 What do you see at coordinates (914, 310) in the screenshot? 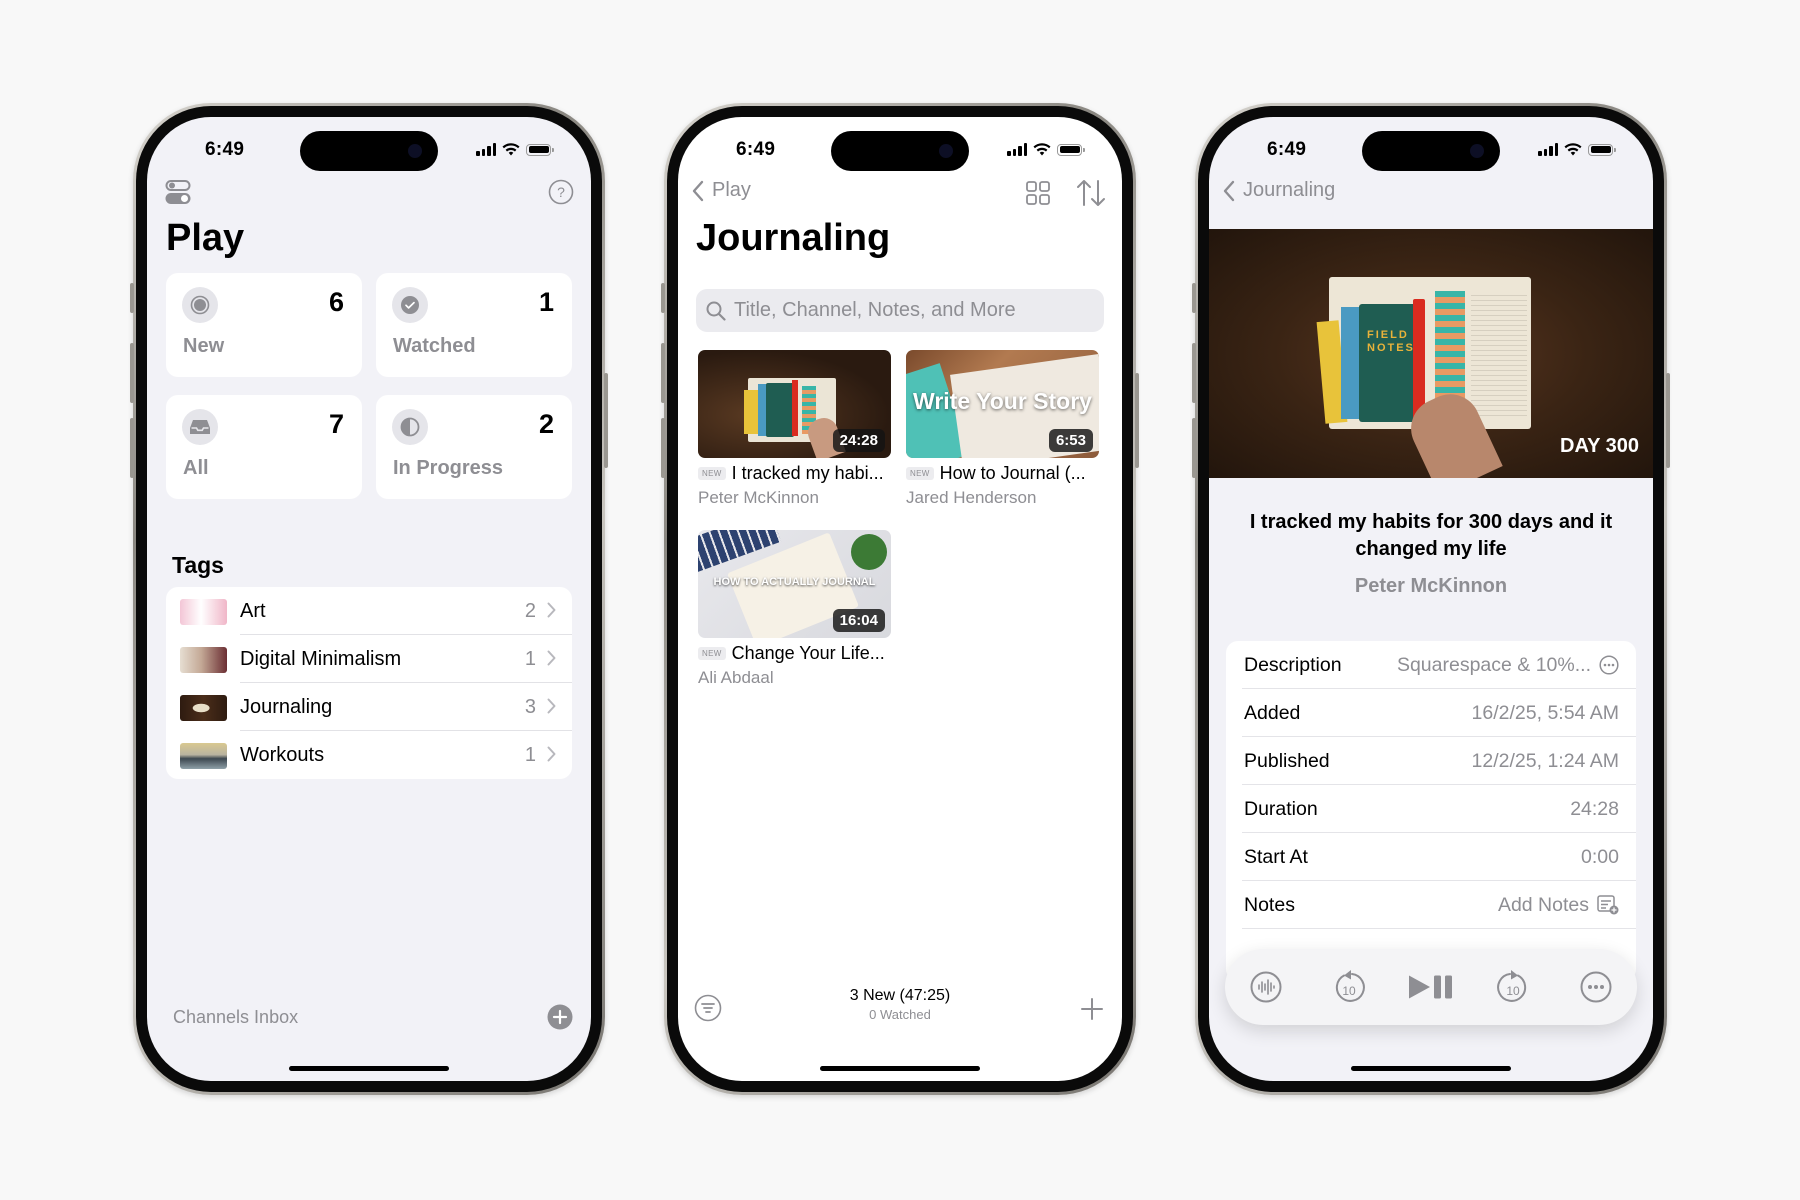
I see `search-input` at bounding box center [914, 310].